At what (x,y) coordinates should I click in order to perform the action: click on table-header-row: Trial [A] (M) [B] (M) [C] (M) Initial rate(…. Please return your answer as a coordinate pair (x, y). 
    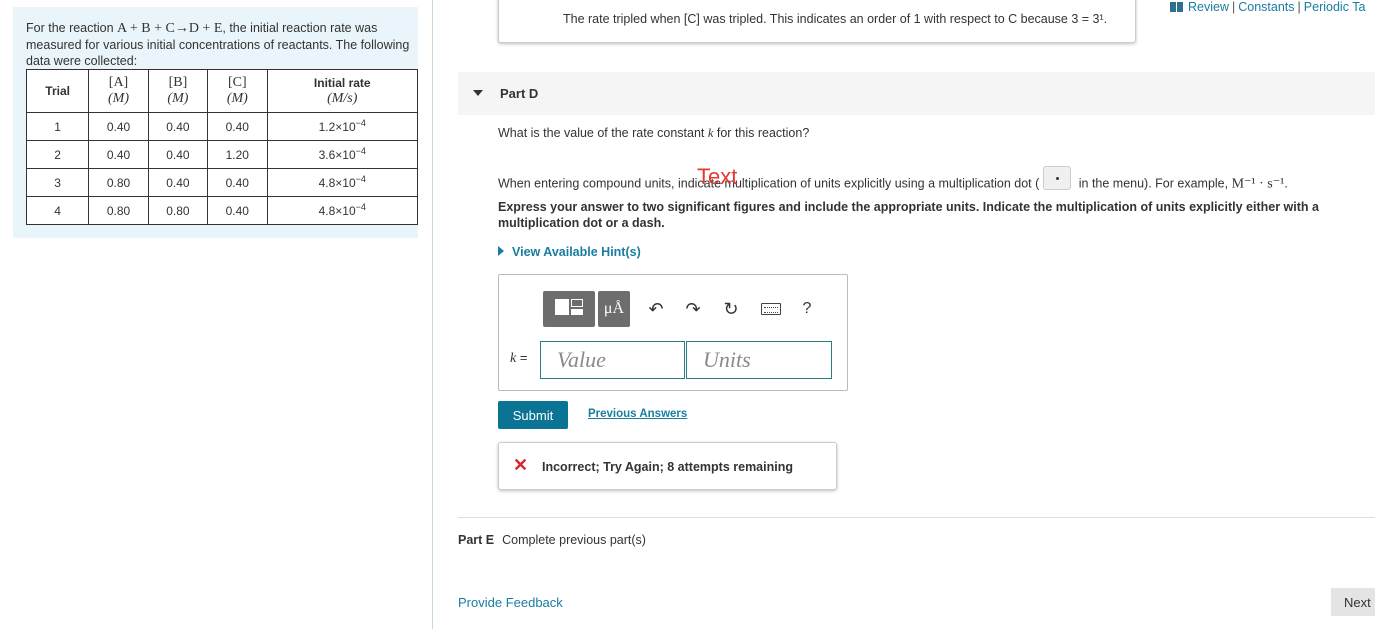
    Looking at the image, I should click on (222, 91).